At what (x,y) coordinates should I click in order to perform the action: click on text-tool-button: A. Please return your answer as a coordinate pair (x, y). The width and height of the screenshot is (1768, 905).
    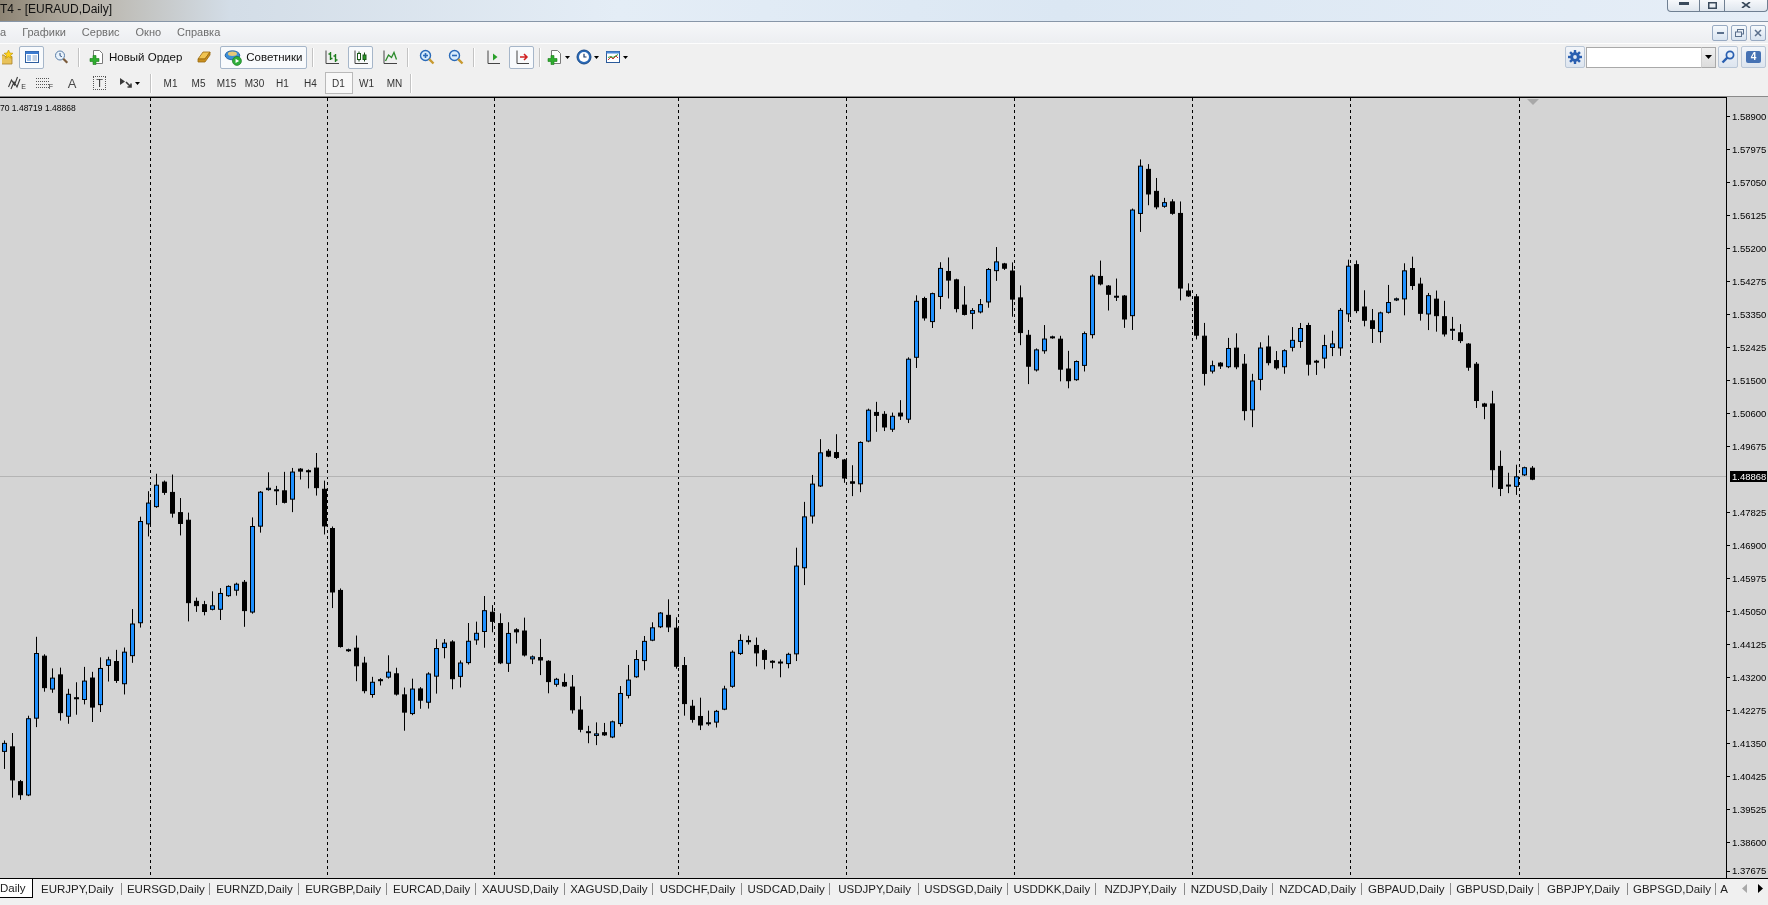
    Looking at the image, I should click on (72, 83).